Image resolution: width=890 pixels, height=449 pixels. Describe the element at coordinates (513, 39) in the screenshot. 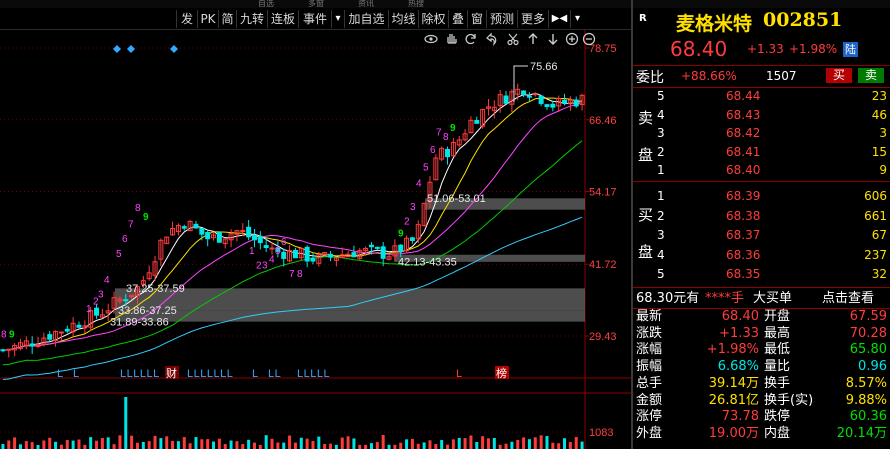

I see `scissors-icon` at that location.